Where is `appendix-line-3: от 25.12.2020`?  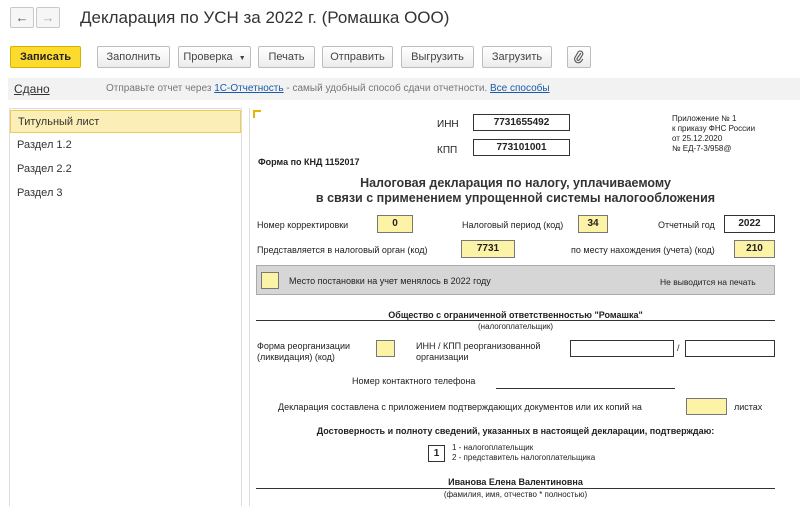
appendix-line-3: от 25.12.2020 is located at coordinates (697, 138).